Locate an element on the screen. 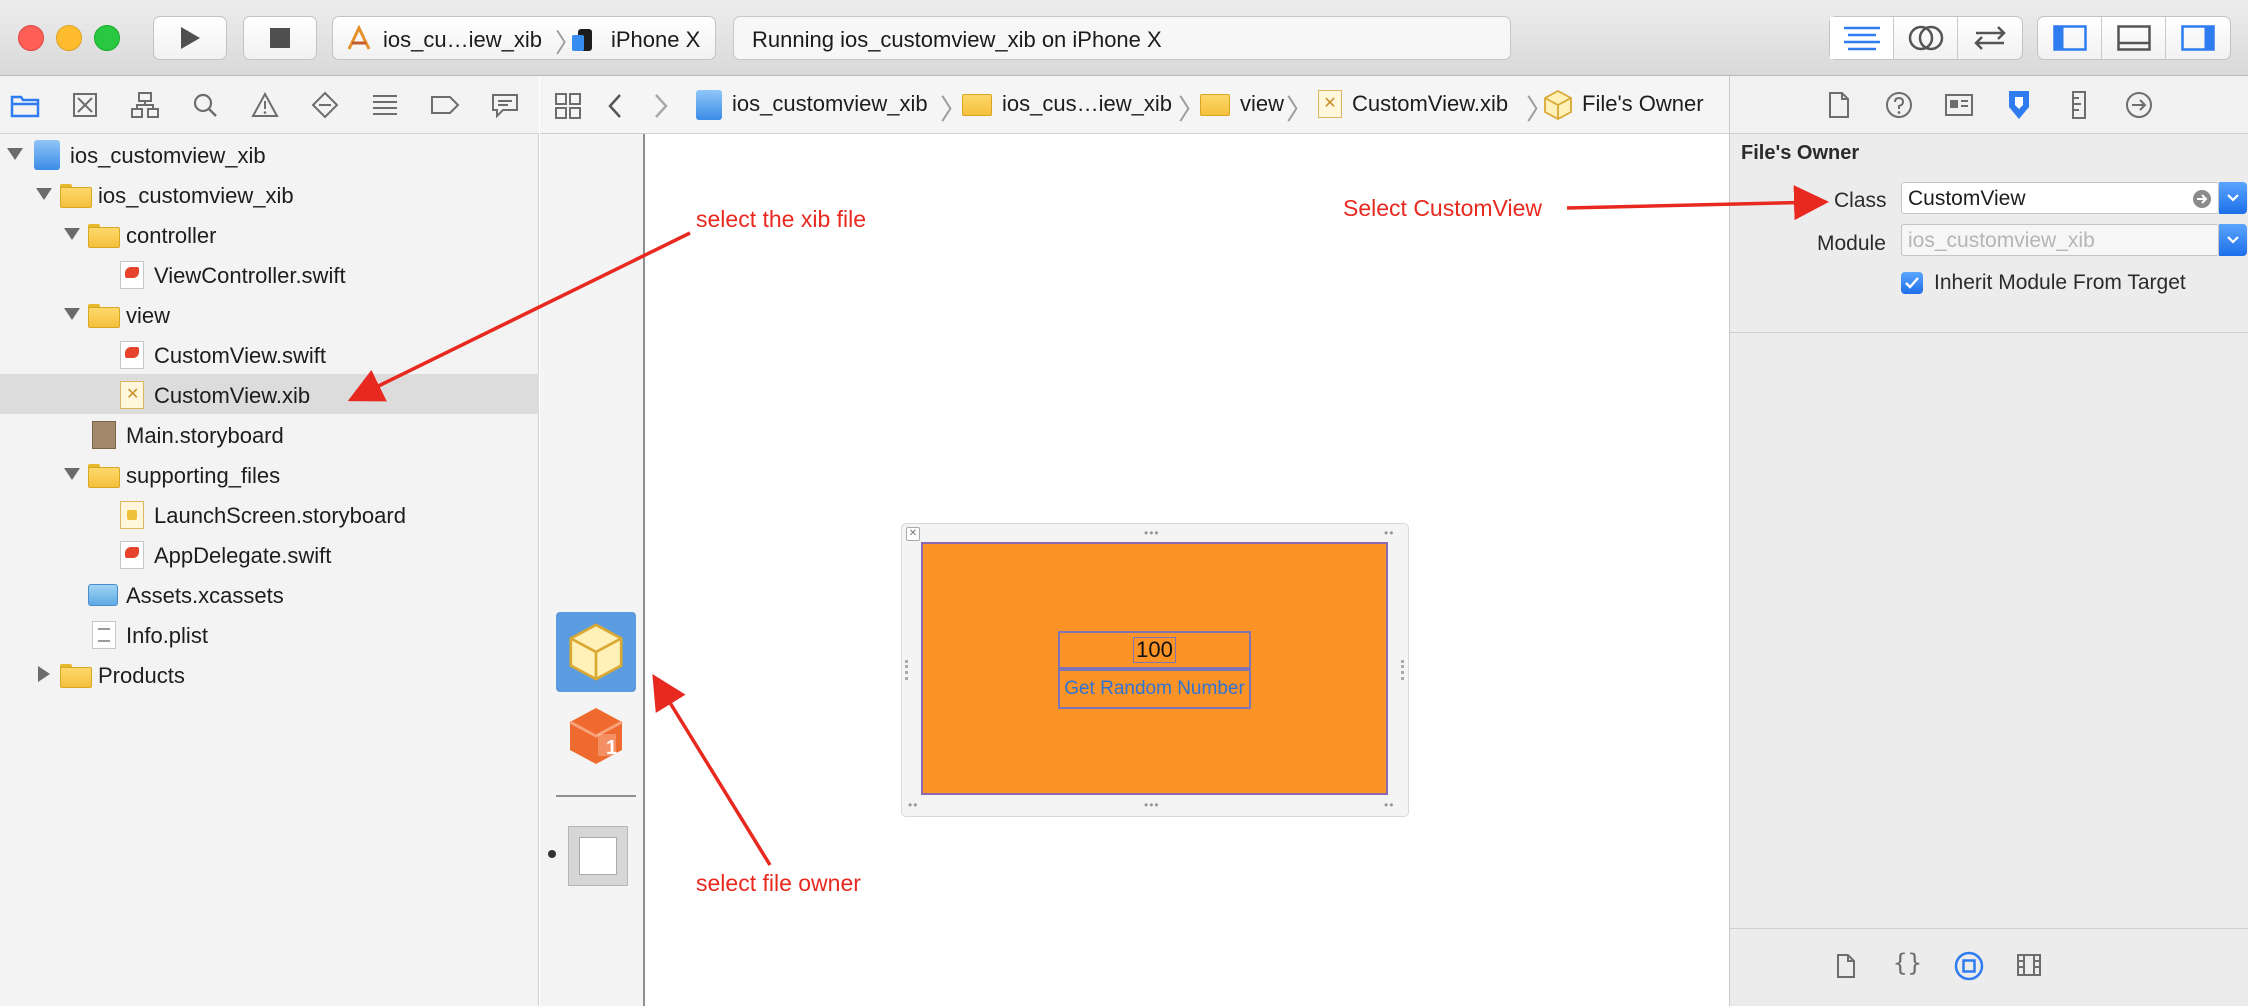  file-inspector-tab is located at coordinates (1839, 105).